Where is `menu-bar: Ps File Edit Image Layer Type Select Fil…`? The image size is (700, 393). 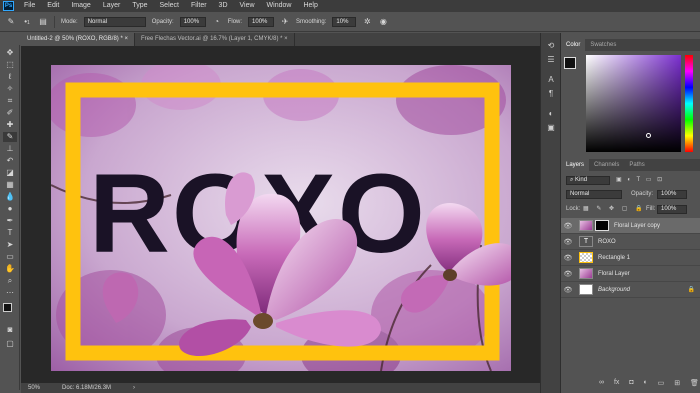 menu-bar: Ps File Edit Image Layer Type Select Fil… is located at coordinates (350, 6).